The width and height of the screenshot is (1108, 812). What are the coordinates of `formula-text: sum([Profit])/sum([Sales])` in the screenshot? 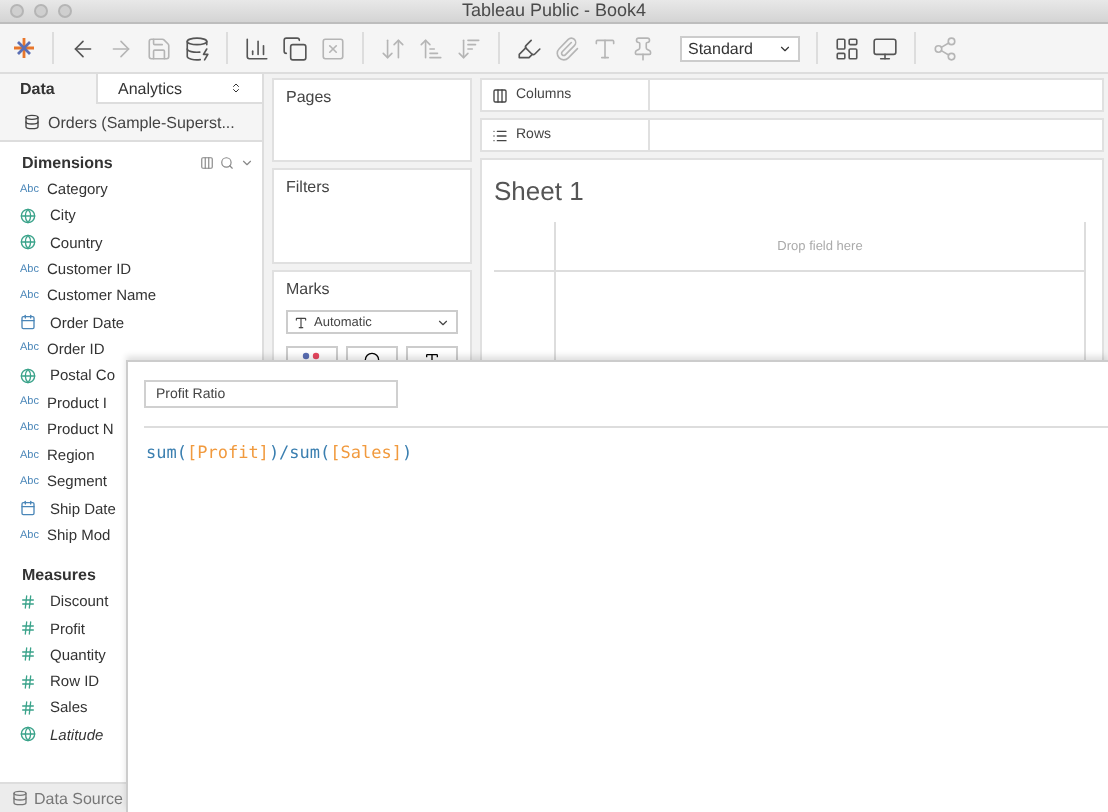 It's located at (627, 454).